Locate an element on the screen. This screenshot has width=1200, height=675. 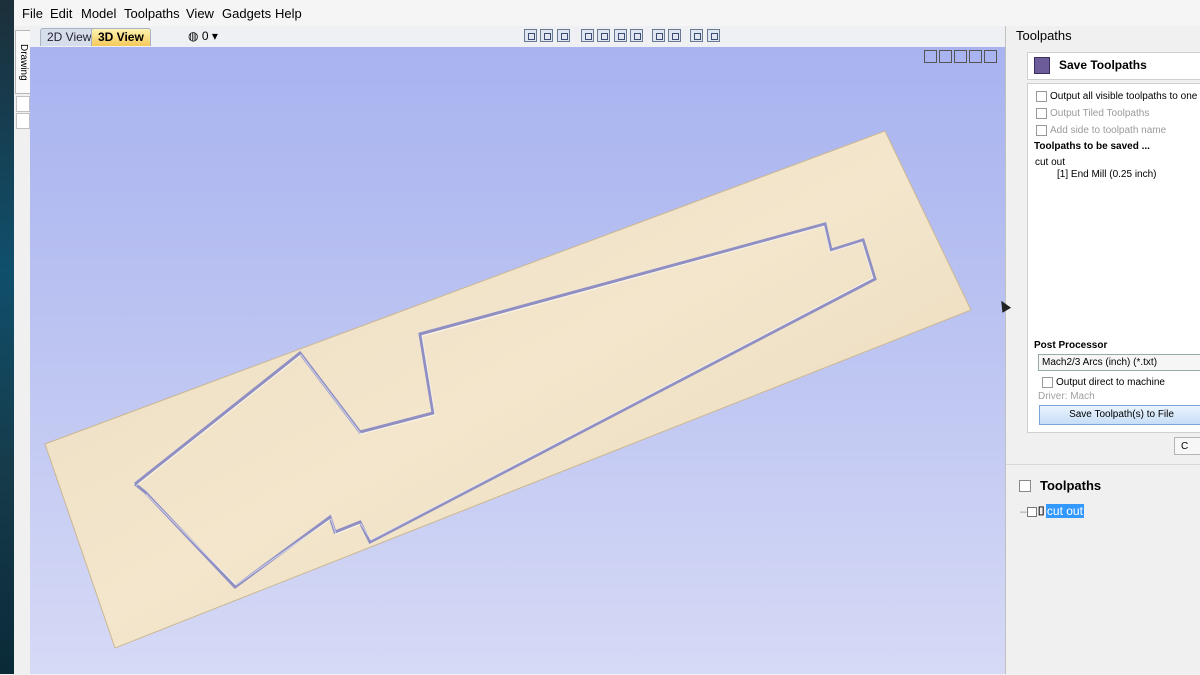
view-orientation-icons is located at coordinates (962, 57).